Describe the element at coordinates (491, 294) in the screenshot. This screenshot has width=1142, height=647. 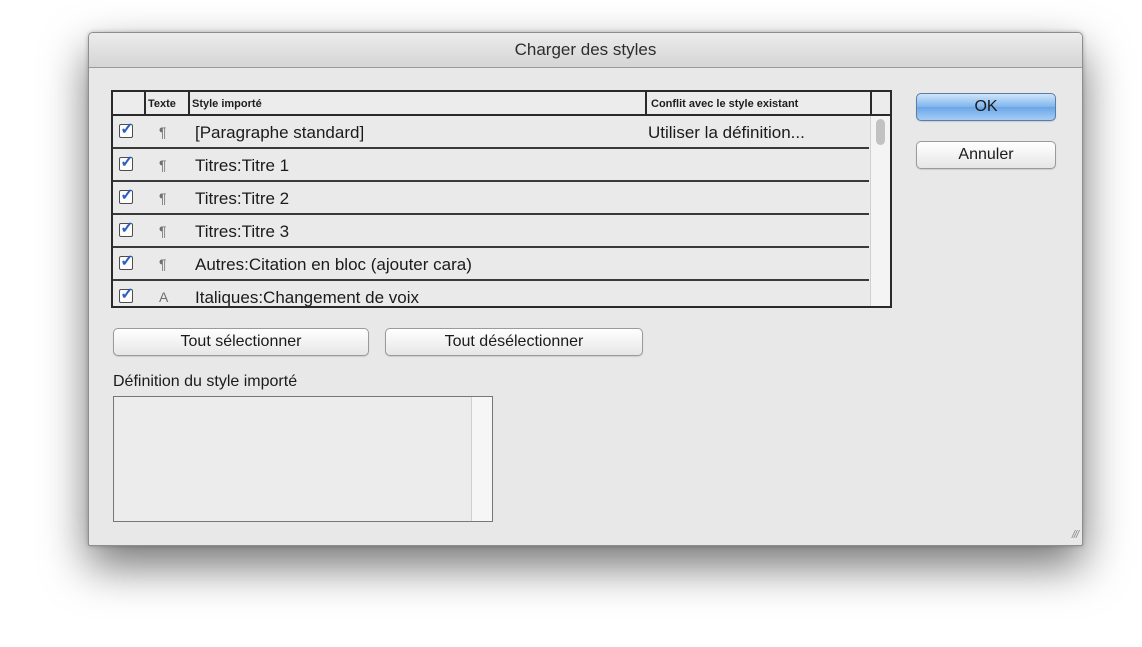
I see `table-row: ✓ A Italiques:Changement de voix` at that location.